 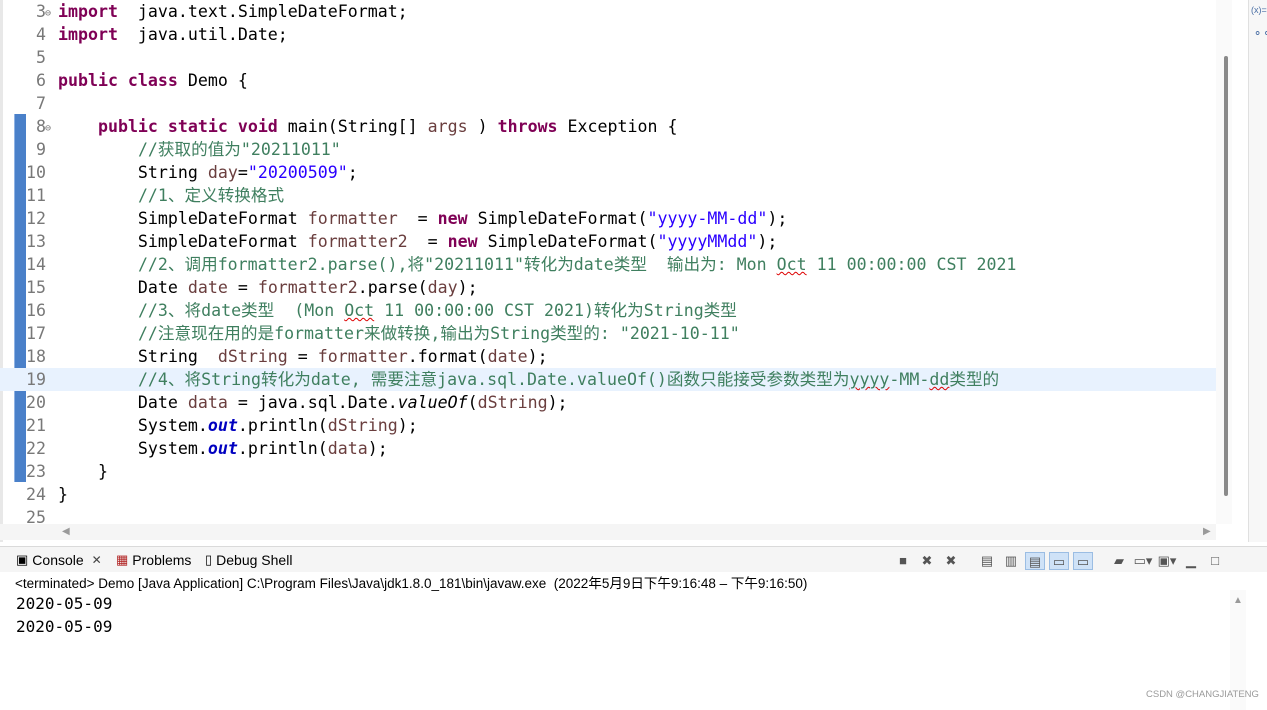 What do you see at coordinates (173, 34) in the screenshot?
I see `code-text: import java.util.Date;` at bounding box center [173, 34].